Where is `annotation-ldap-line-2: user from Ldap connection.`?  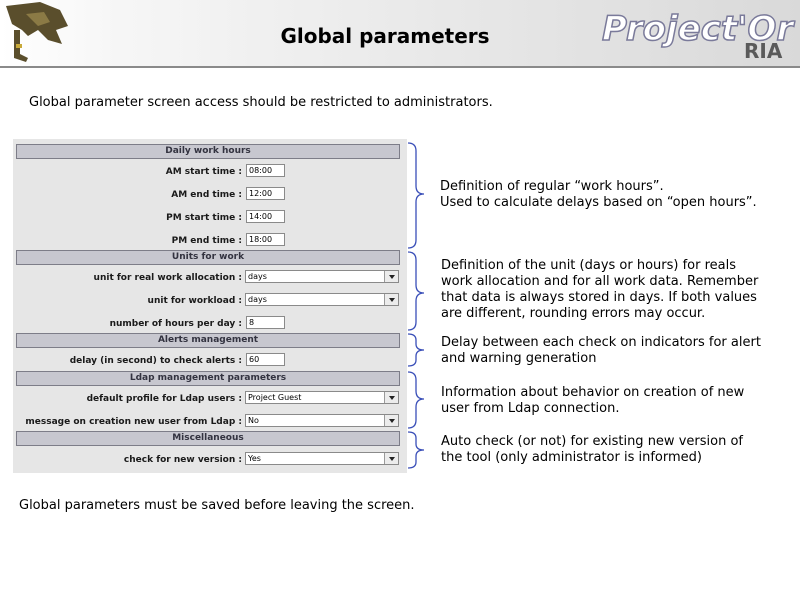
annotation-ldap-line-2: user from Ldap connection. is located at coordinates (530, 408).